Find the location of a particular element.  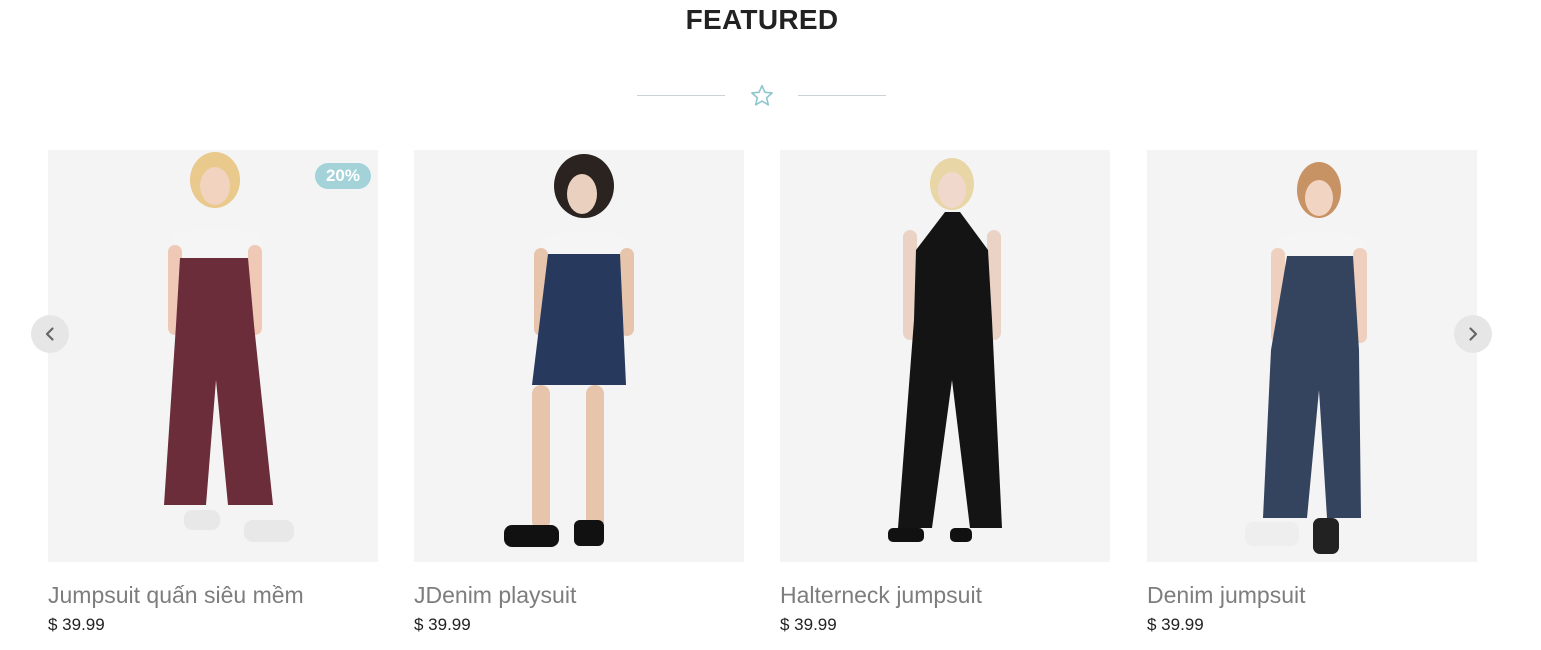

product-name: Jumpsuit quấn siêu mềm is located at coordinates (176, 595).